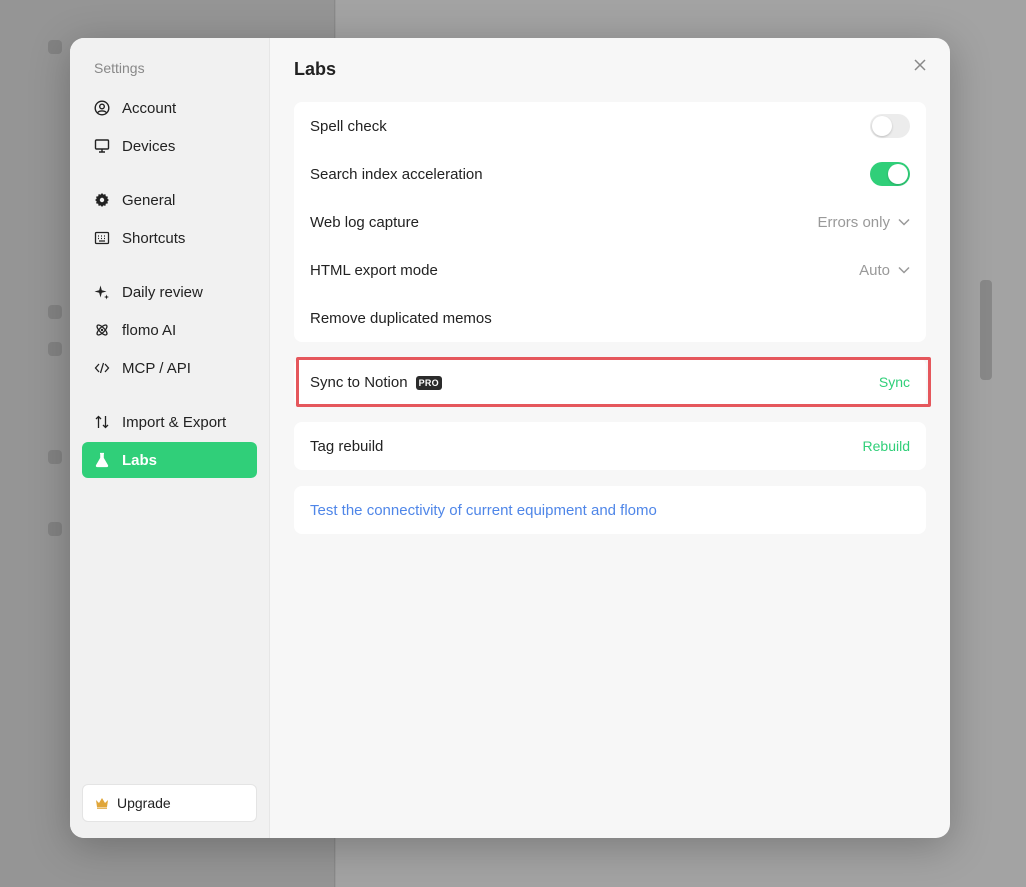 The width and height of the screenshot is (1026, 887). Describe the element at coordinates (144, 803) in the screenshot. I see `upgrade-label: Upgrade` at that location.